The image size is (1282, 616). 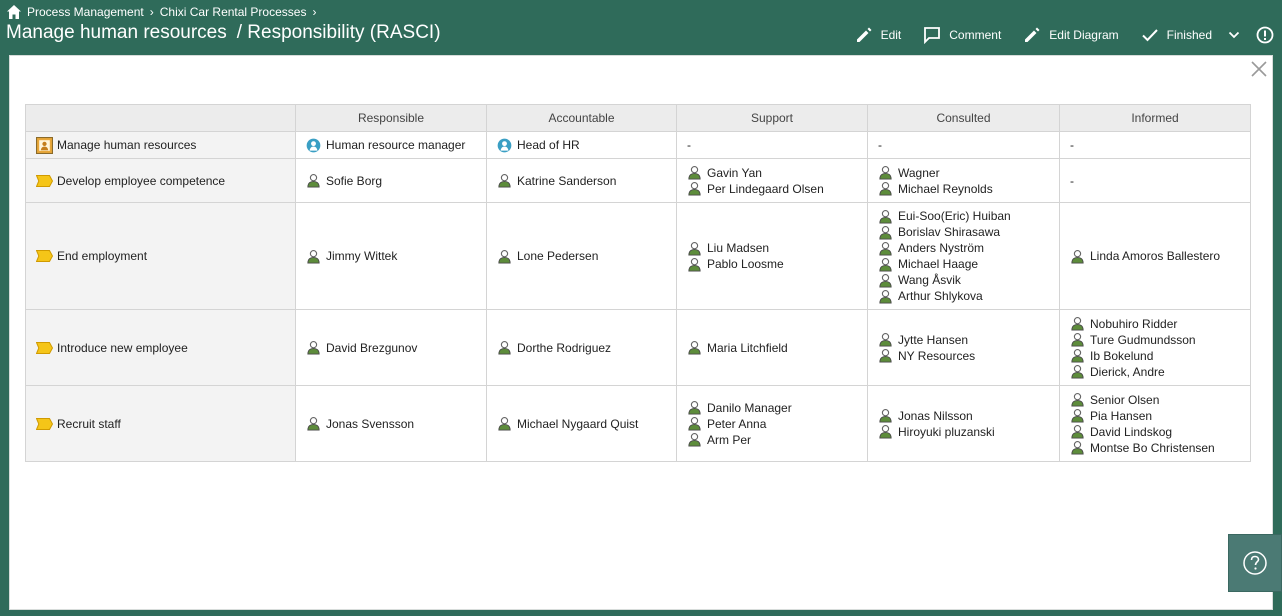 What do you see at coordinates (772, 424) in the screenshot?
I see `person-entry: Peter Anna` at bounding box center [772, 424].